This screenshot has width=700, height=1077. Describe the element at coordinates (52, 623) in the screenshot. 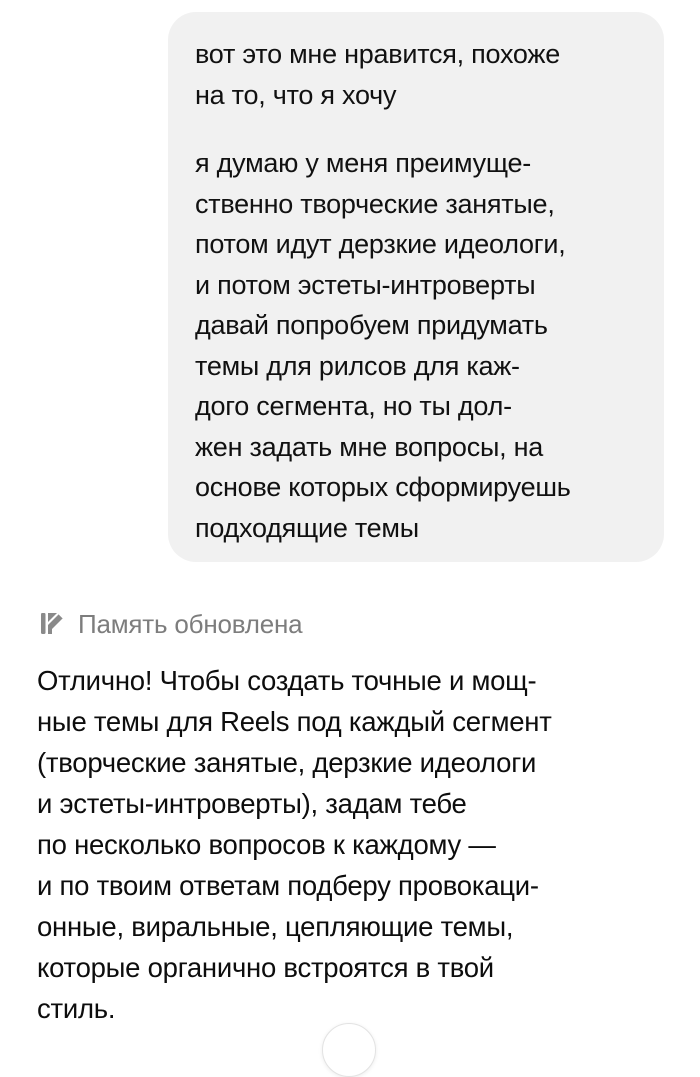

I see `memory-edit-icon` at that location.